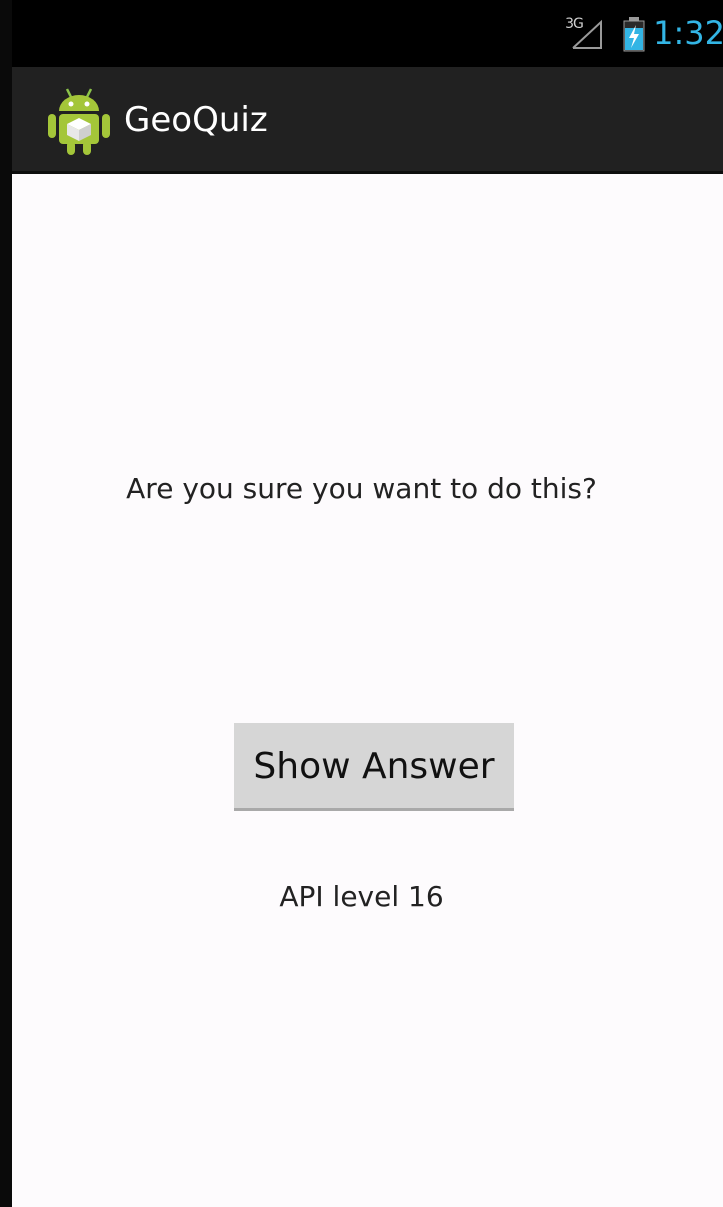 Image resolution: width=723 pixels, height=1207 pixels. Describe the element at coordinates (374, 767) in the screenshot. I see `show-answer-button: Show Answer` at that location.